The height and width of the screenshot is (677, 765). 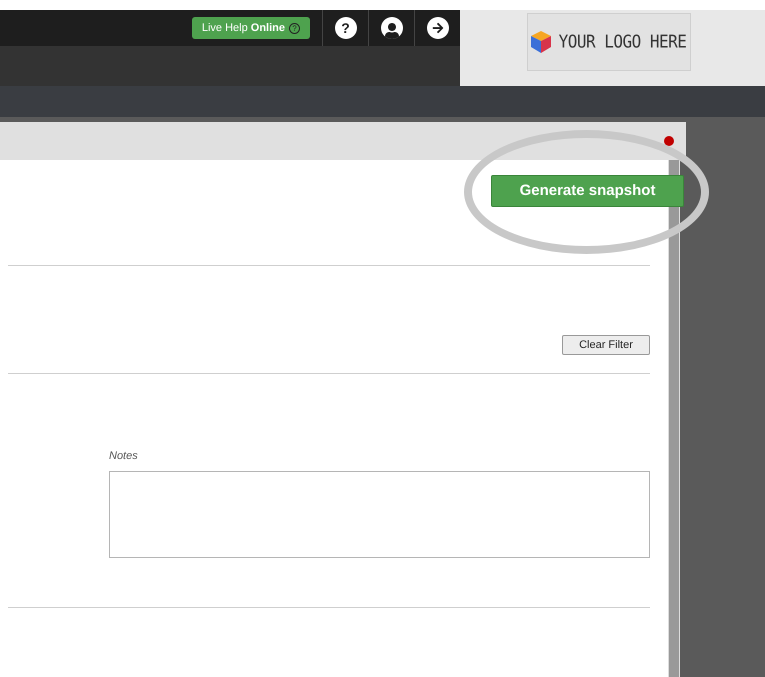 What do you see at coordinates (540, 42) in the screenshot?
I see `cube-logo-icon` at bounding box center [540, 42].